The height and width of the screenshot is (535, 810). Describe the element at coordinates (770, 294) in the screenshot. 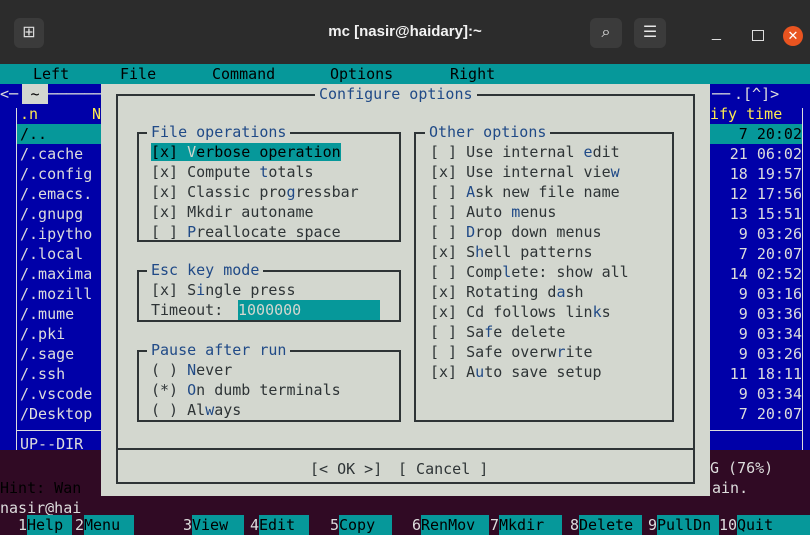

I see `list-item: 9 03:16` at that location.